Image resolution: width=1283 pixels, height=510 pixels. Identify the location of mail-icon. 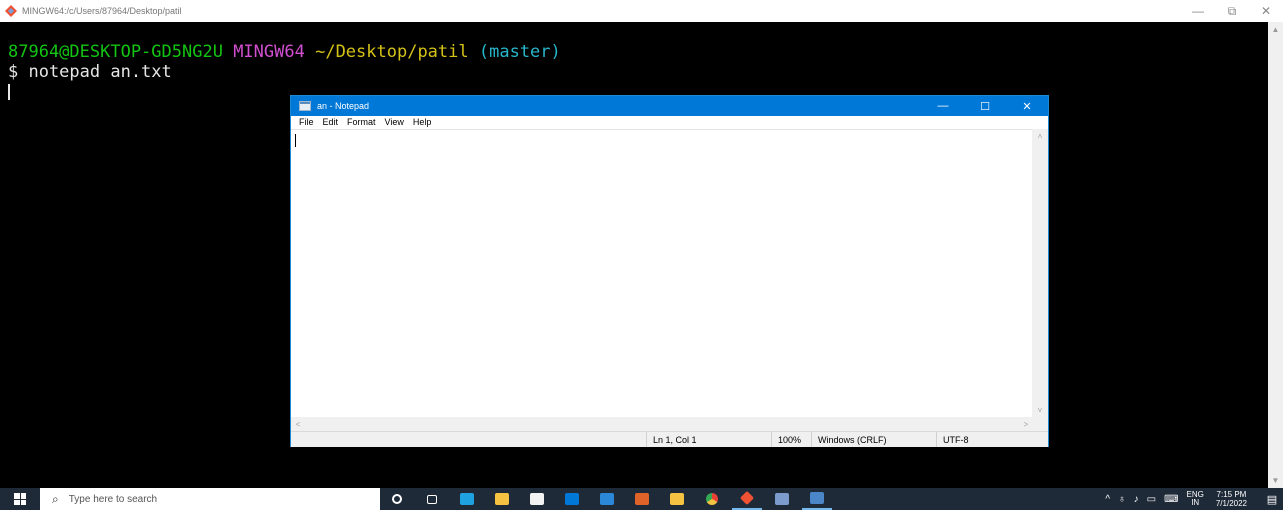
(572, 499).